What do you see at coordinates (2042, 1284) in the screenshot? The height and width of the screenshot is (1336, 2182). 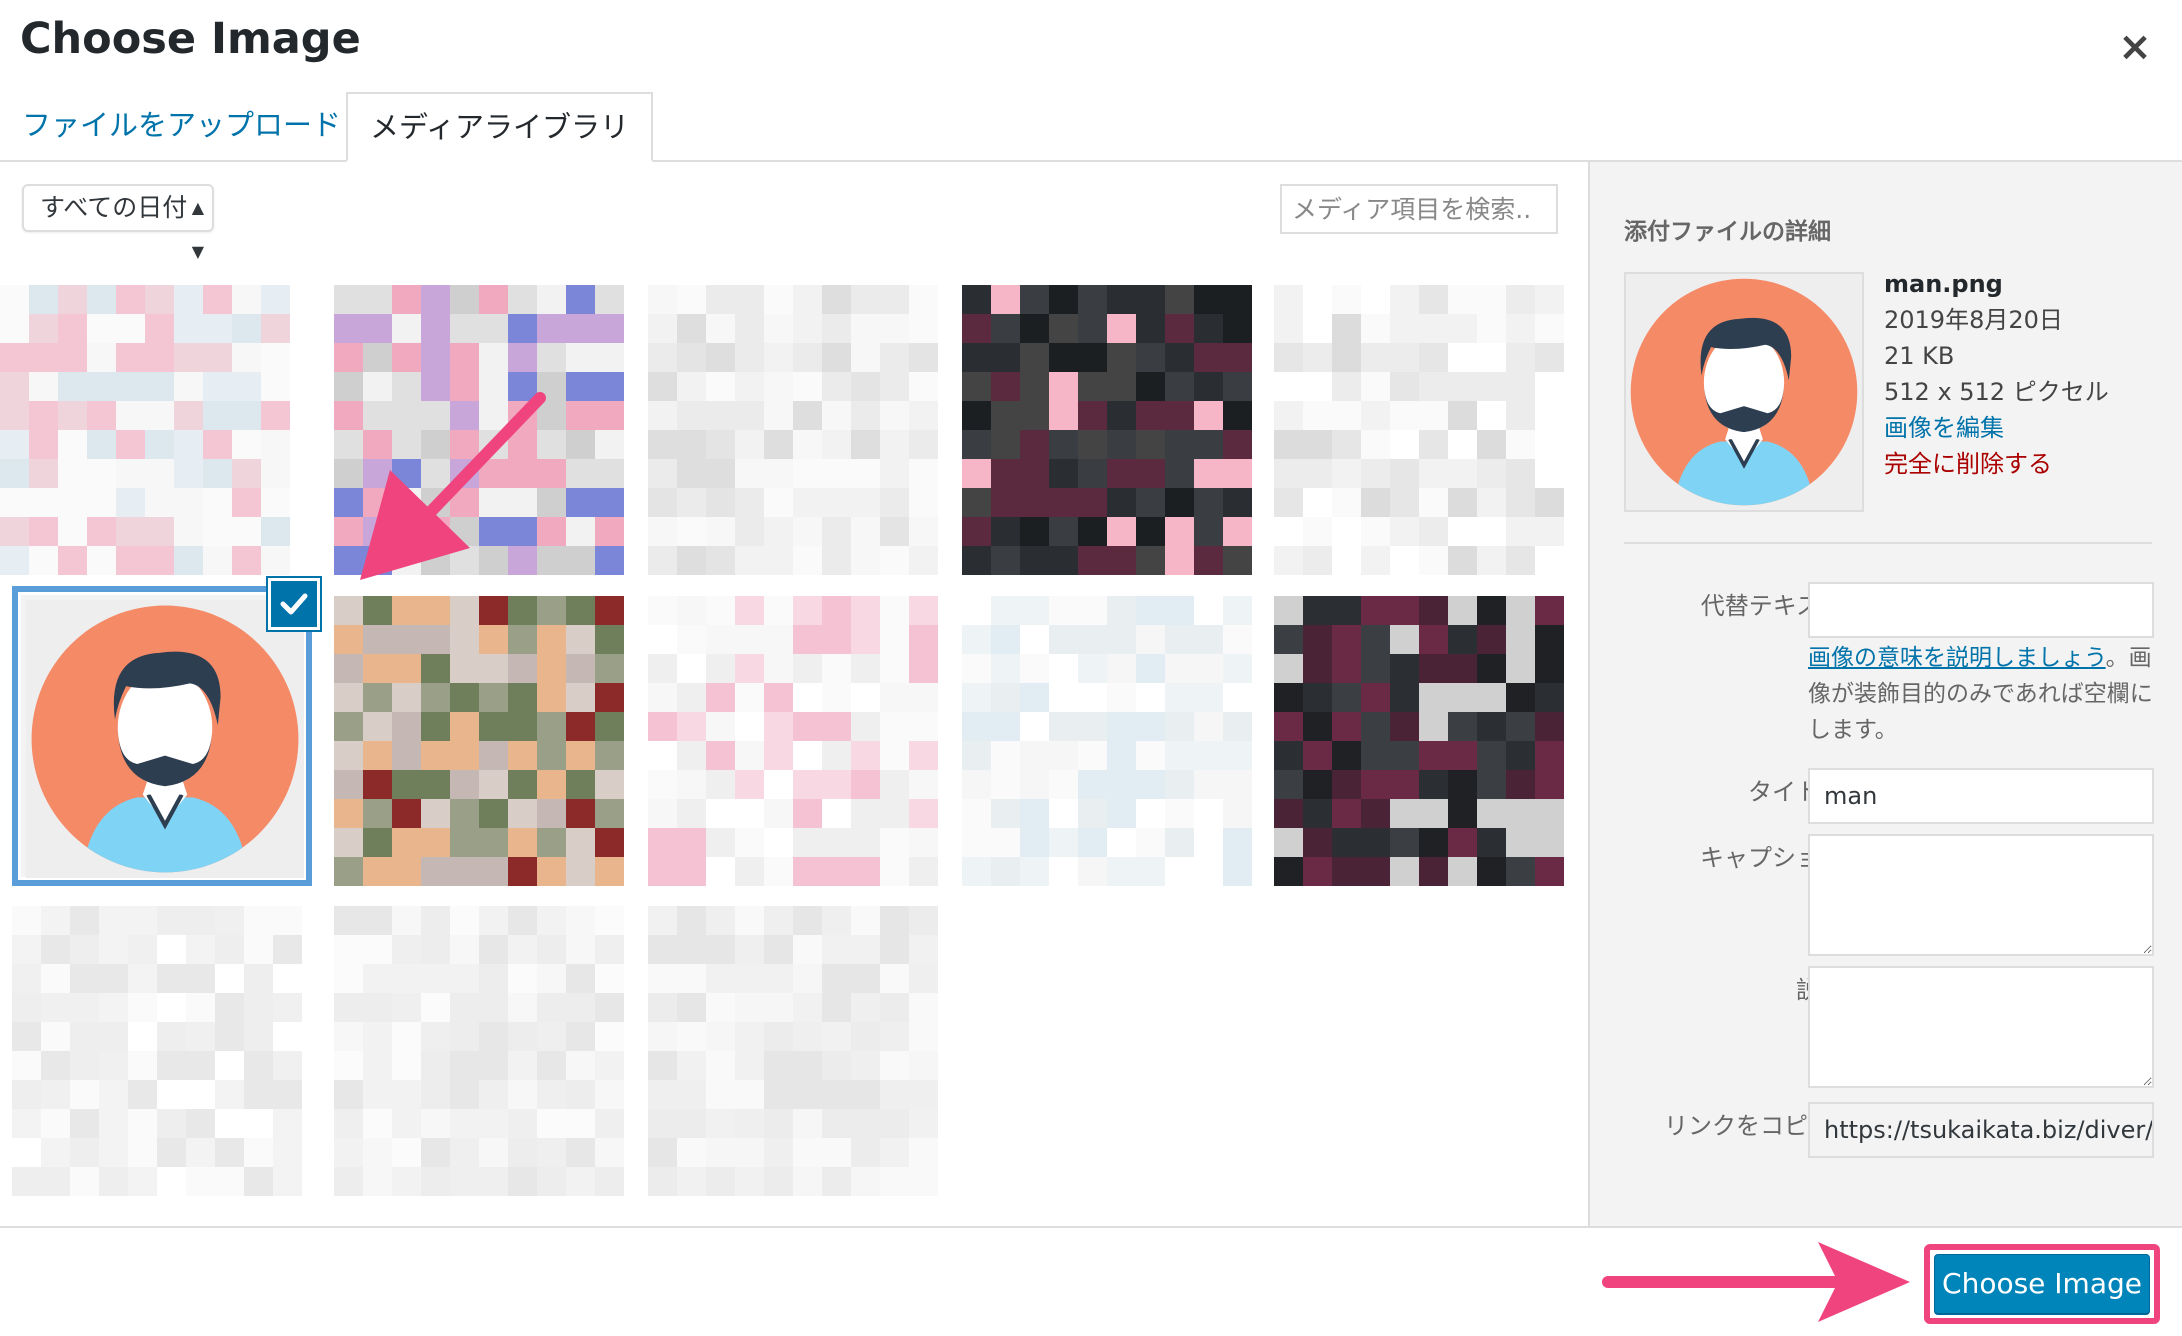 I see `choose-image-button: Choose Image` at bounding box center [2042, 1284].